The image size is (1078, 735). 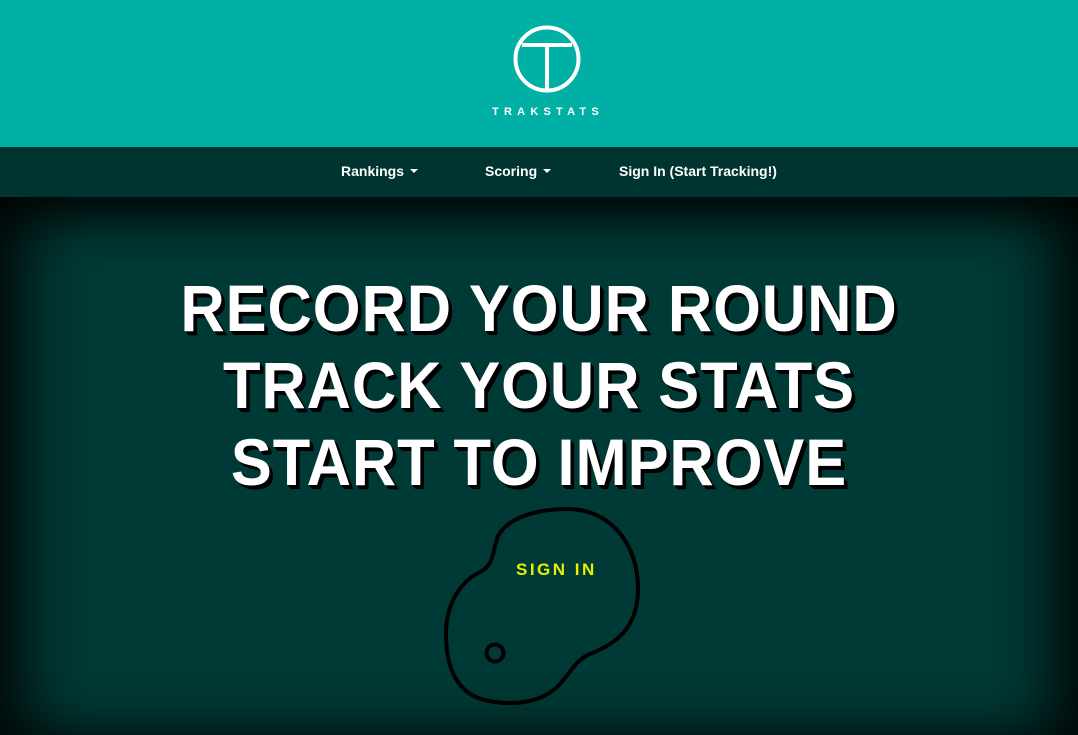 I want to click on hero-headline-line-1: RECORD YOUR ROUND, so click(x=539, y=308).